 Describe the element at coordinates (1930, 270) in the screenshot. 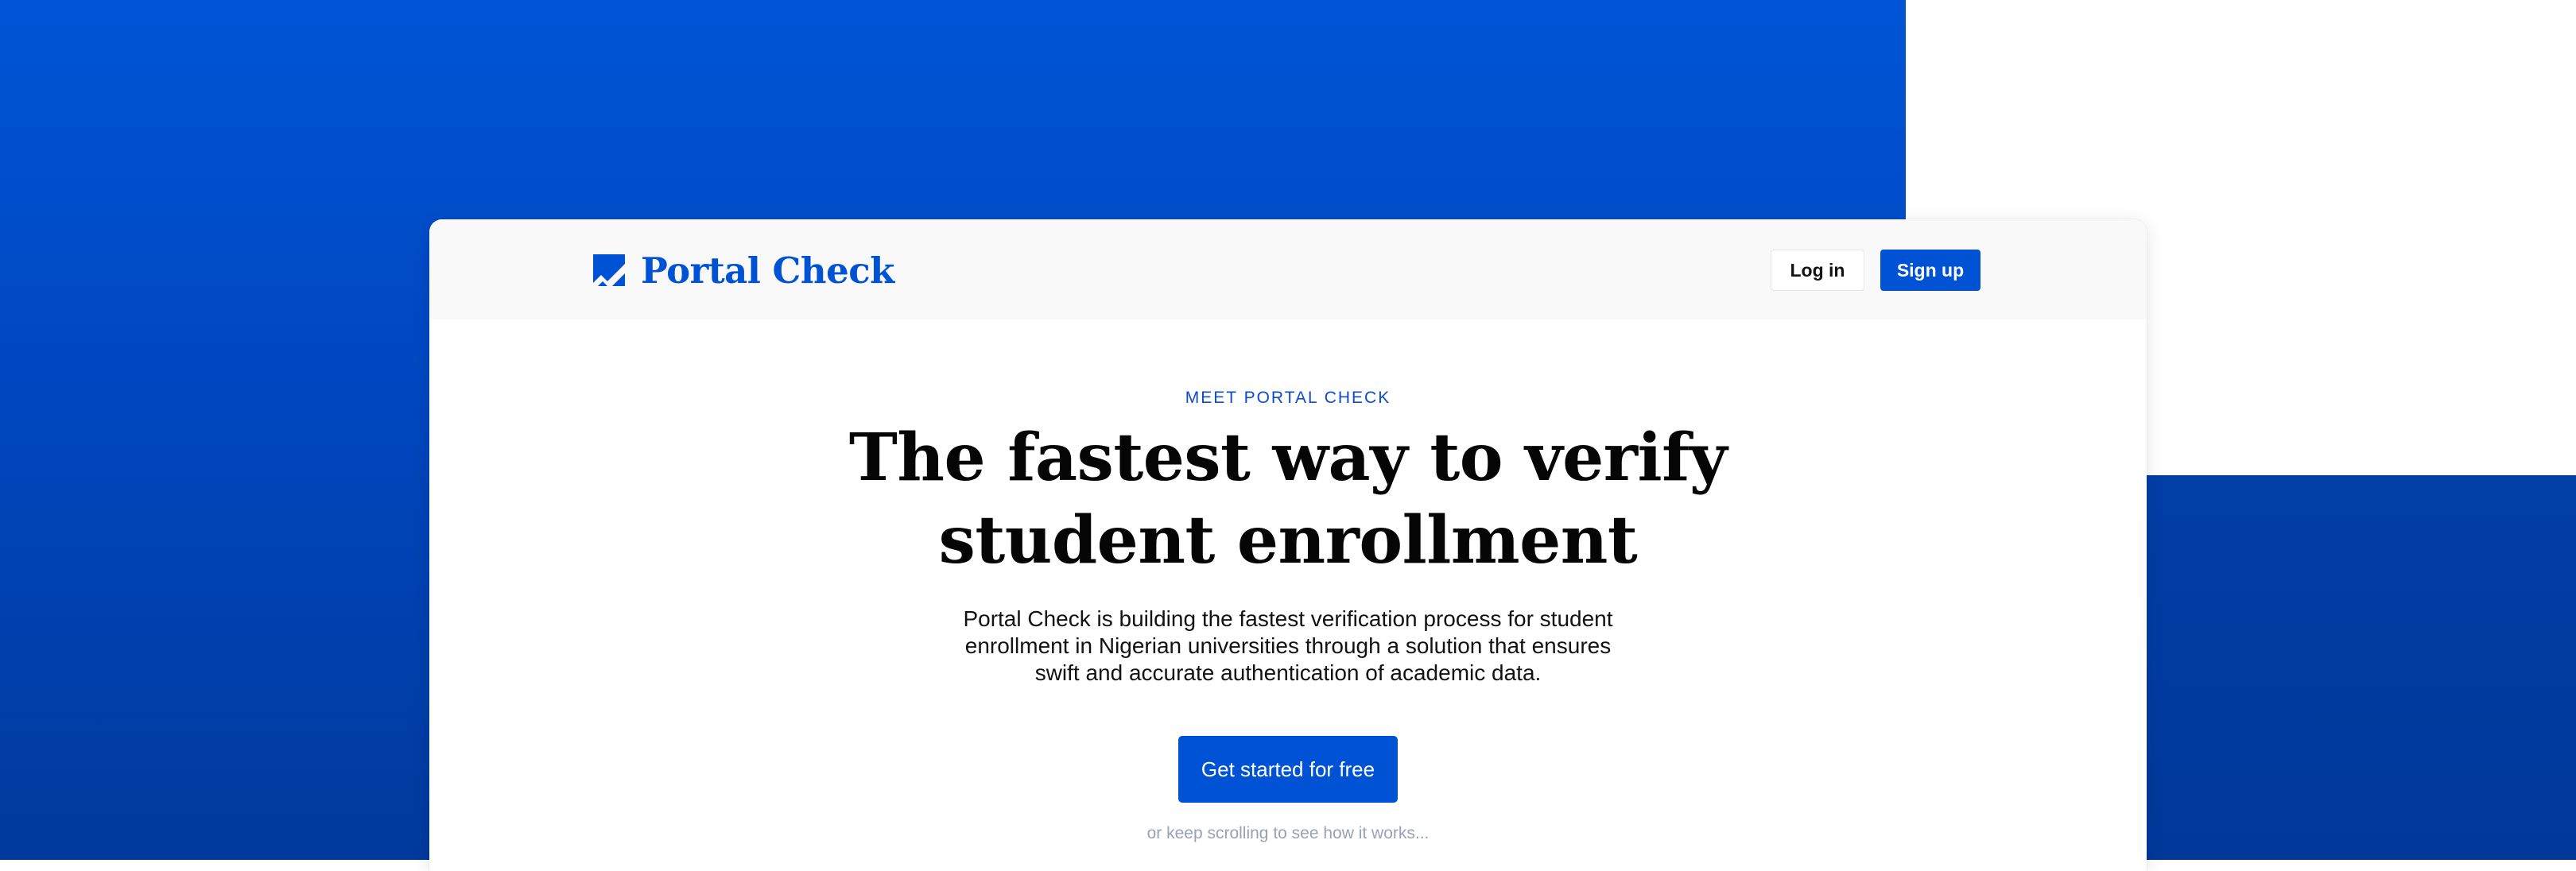

I see `signup-button: Sign up` at that location.